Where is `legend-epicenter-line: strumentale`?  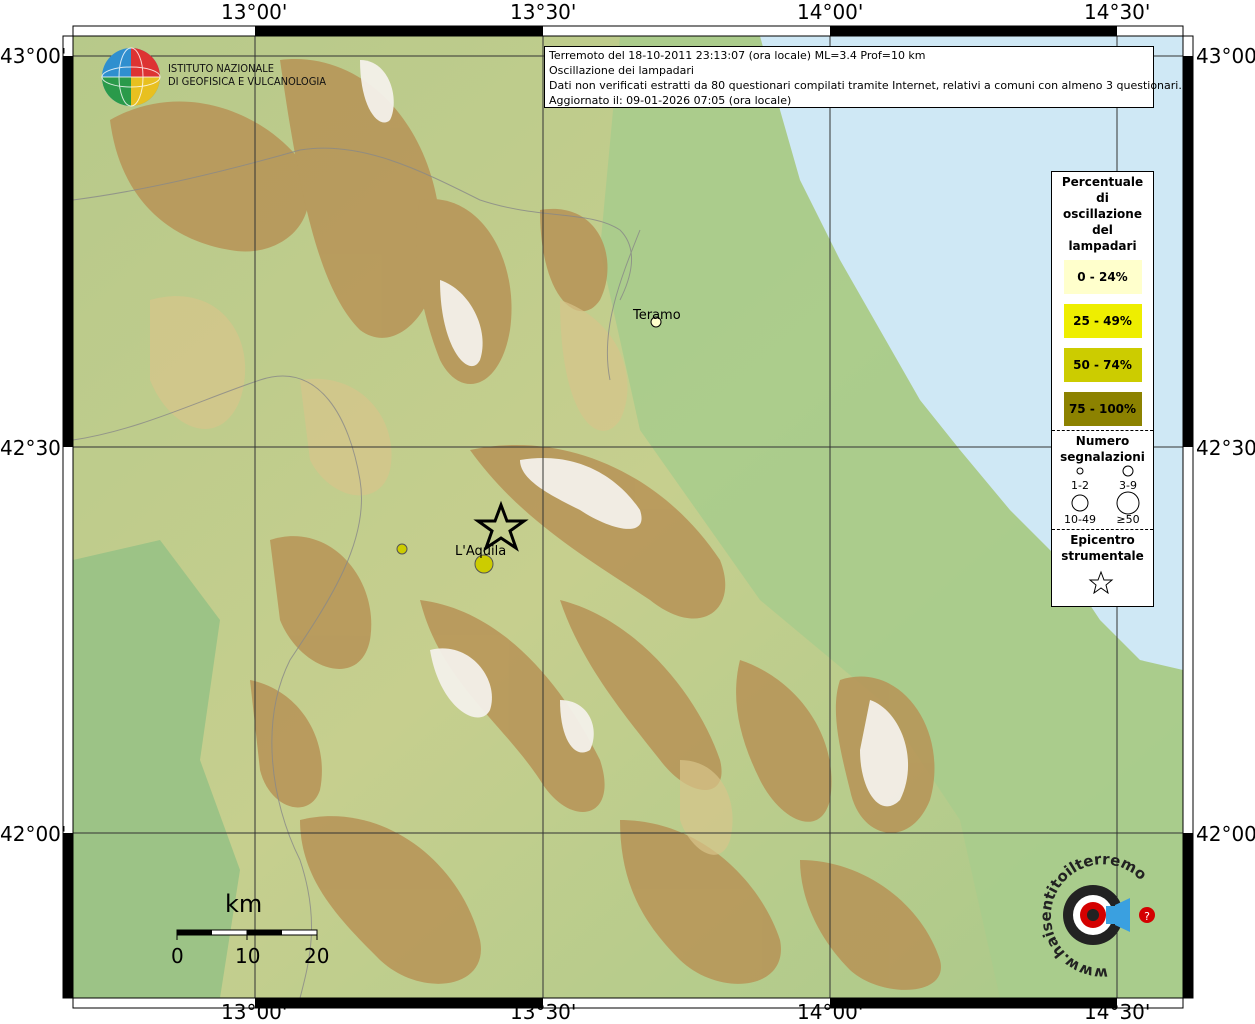 legend-epicenter-line: strumentale is located at coordinates (1102, 556).